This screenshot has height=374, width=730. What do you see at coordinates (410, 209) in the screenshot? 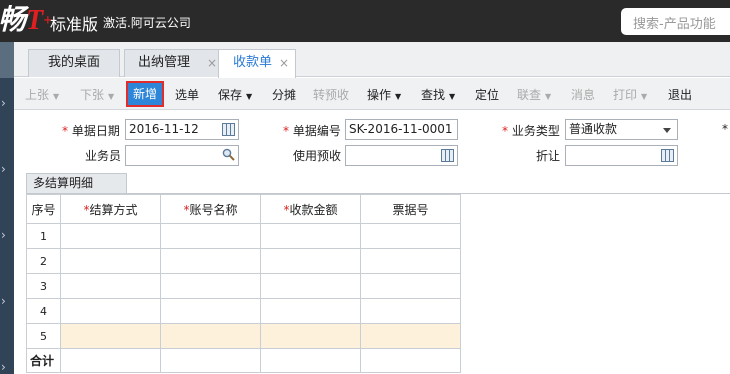
I see `column-header-bill-no: 票据号` at bounding box center [410, 209].